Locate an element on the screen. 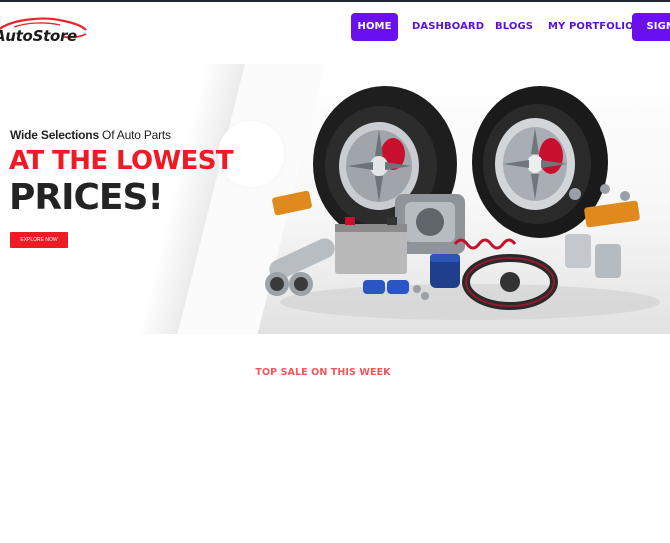 The height and width of the screenshot is (543, 670). explore-now-button: EXPLORE NOW is located at coordinates (39, 240).